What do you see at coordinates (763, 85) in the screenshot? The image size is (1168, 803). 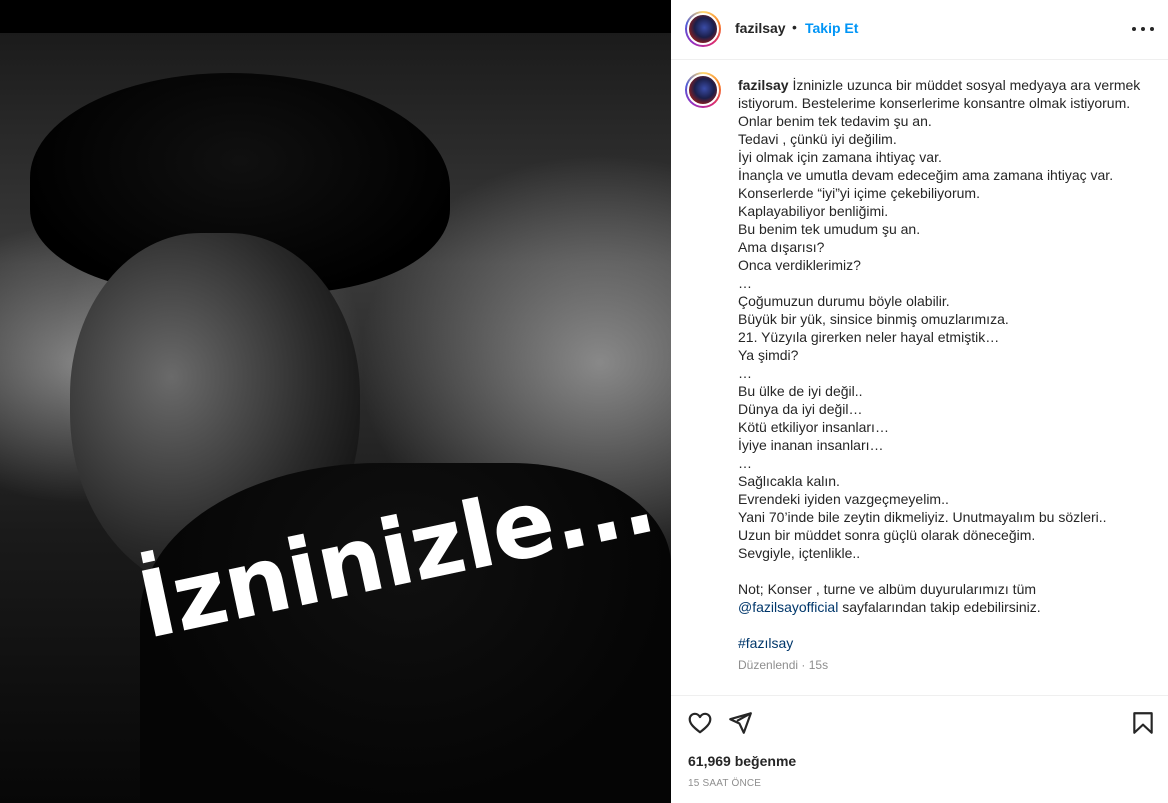 I see `caption-username: fazilsay` at bounding box center [763, 85].